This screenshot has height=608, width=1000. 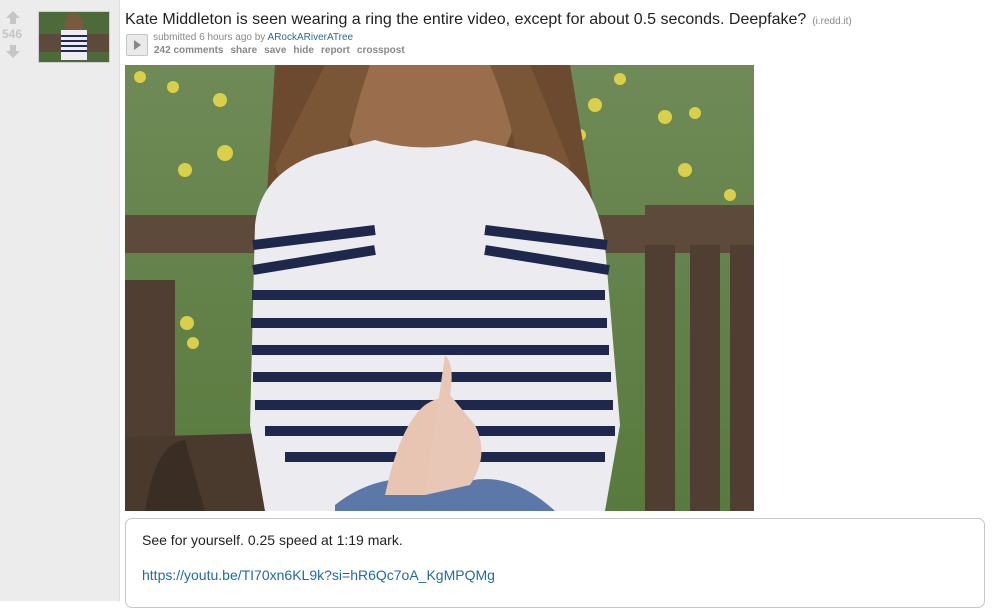 I want to click on share-button: share, so click(x=243, y=50).